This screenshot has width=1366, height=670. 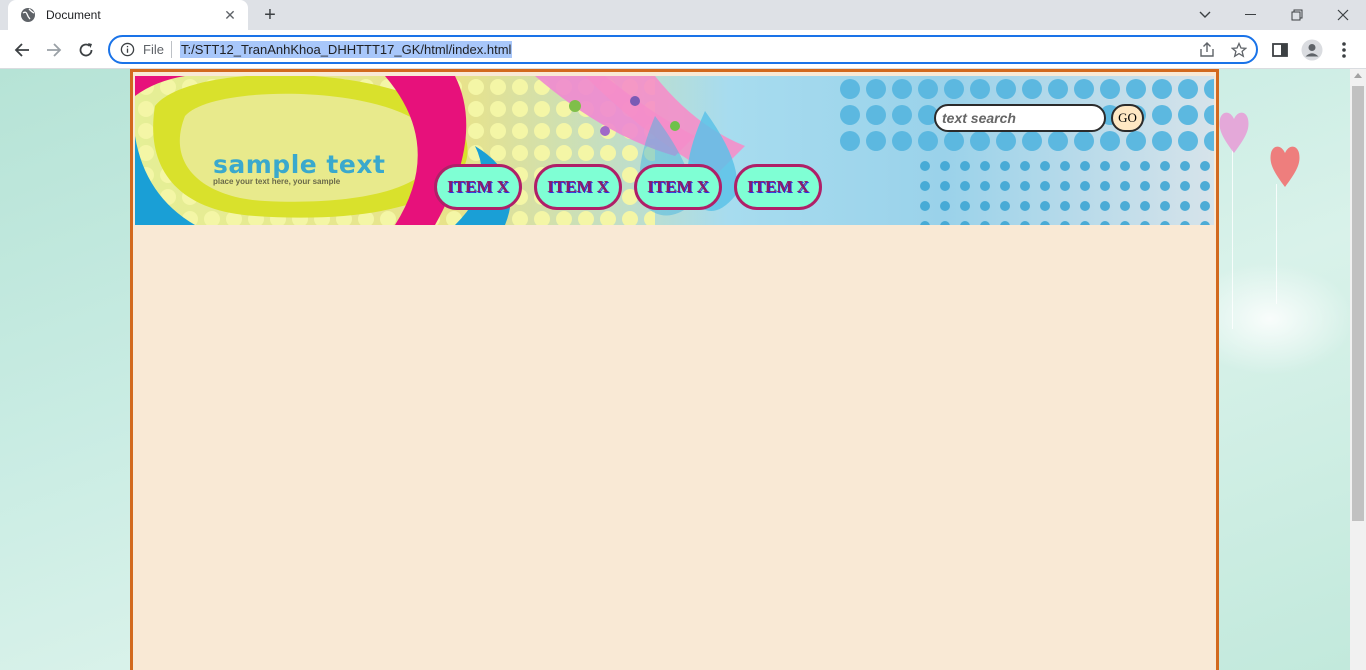 What do you see at coordinates (86, 50) in the screenshot?
I see `reload-icon` at bounding box center [86, 50].